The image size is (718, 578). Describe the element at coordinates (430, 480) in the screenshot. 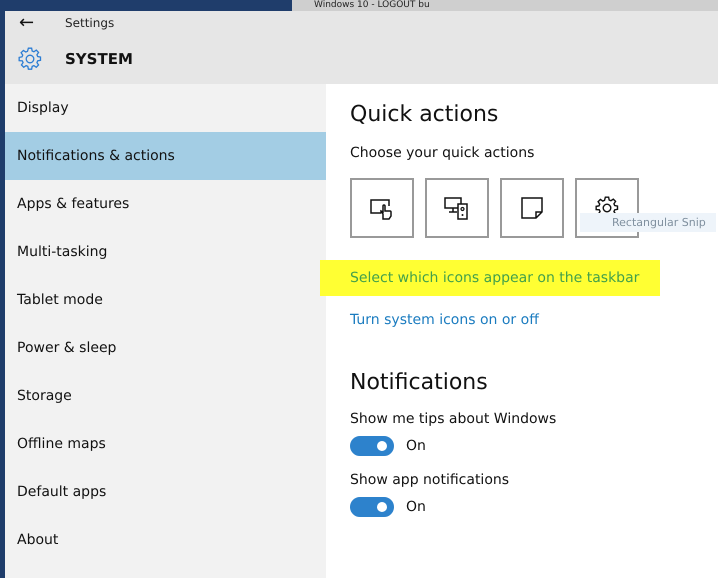

I see `setting-label: Show app notifications` at that location.